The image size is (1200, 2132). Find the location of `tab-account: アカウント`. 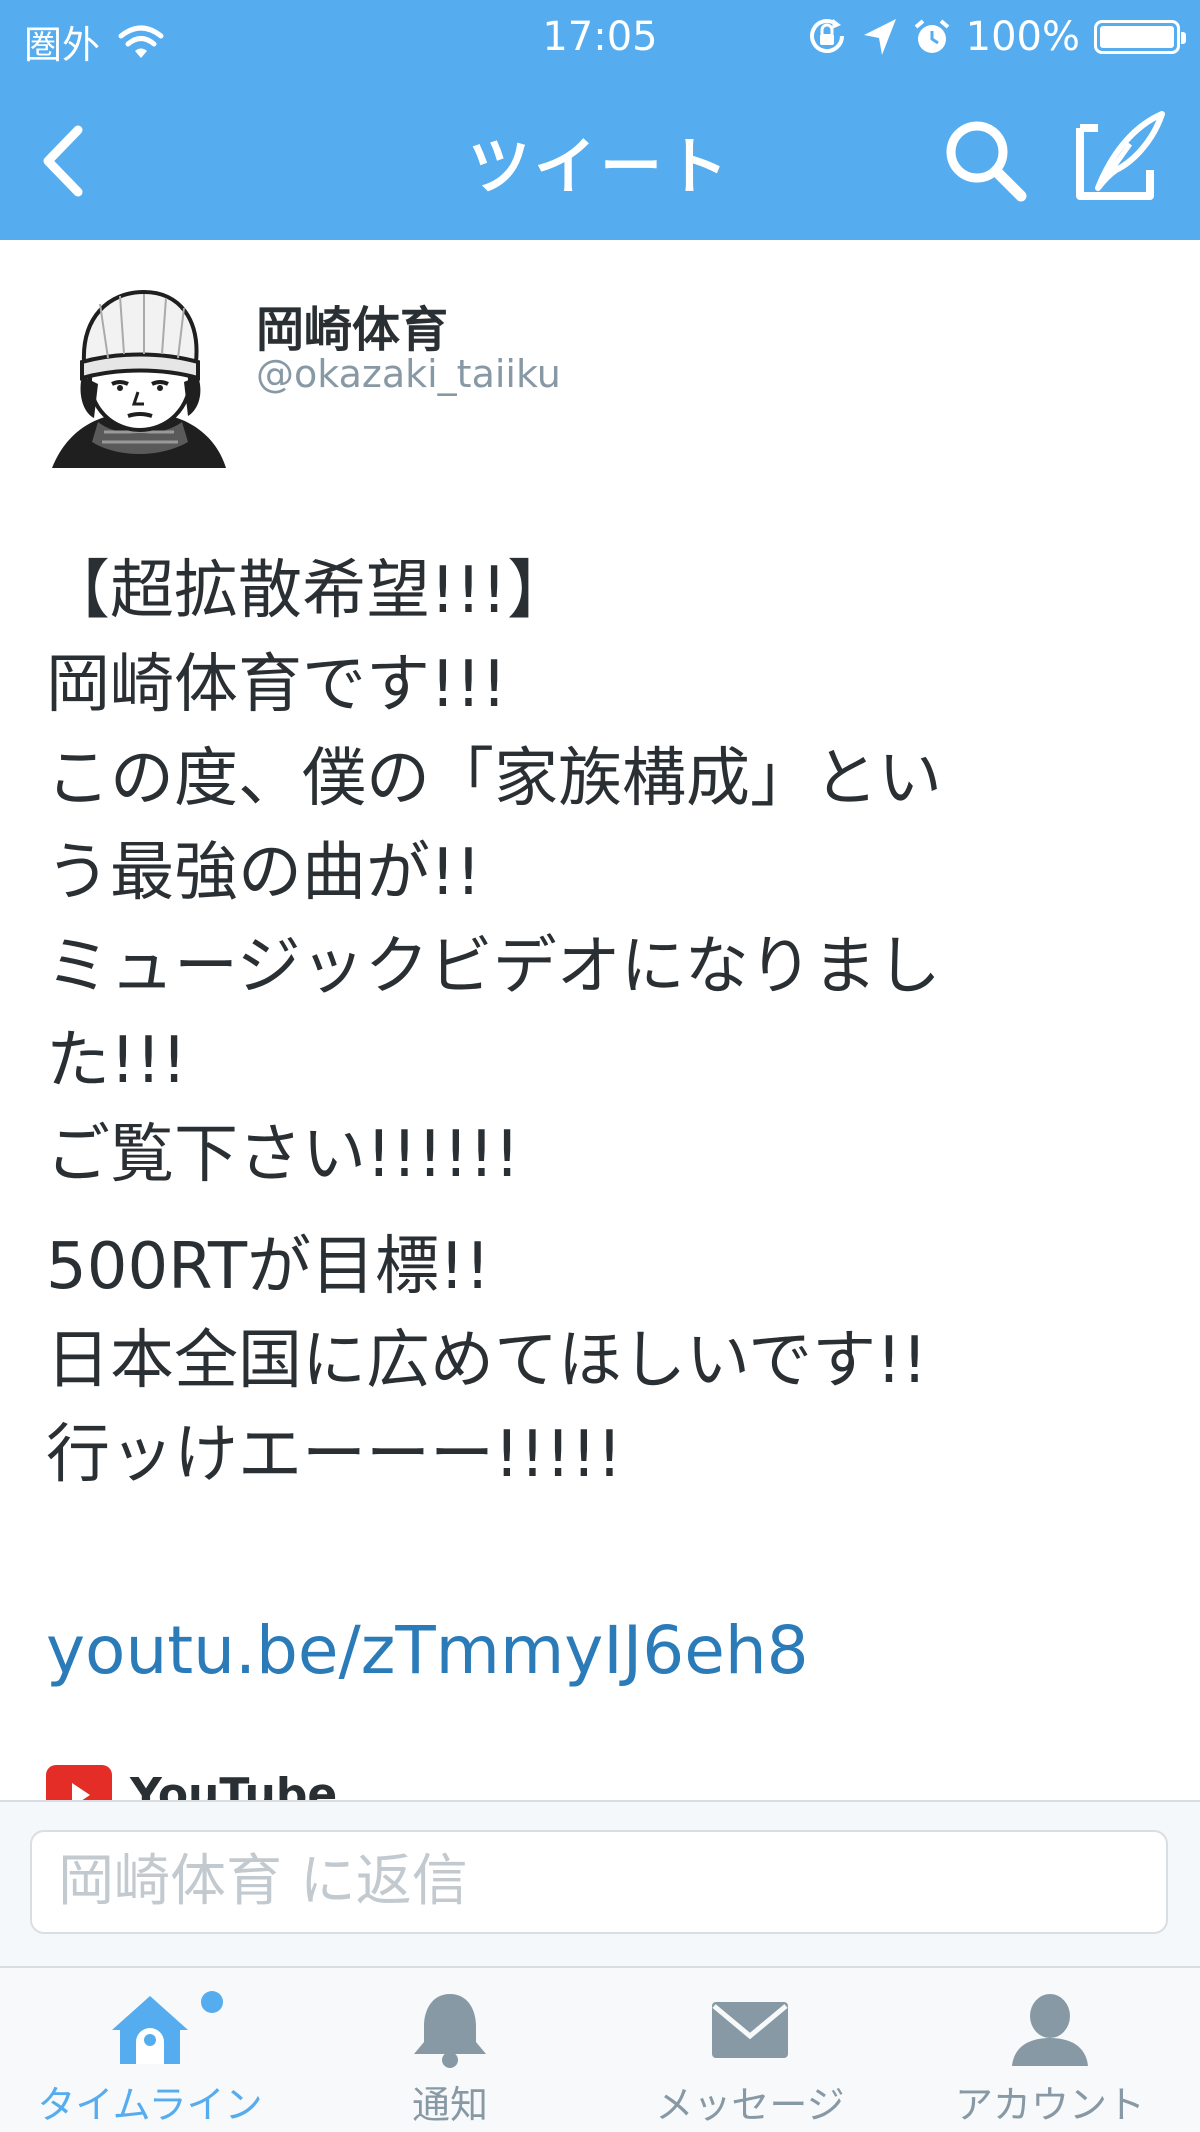

tab-account: アカウント is located at coordinates (1050, 2050).